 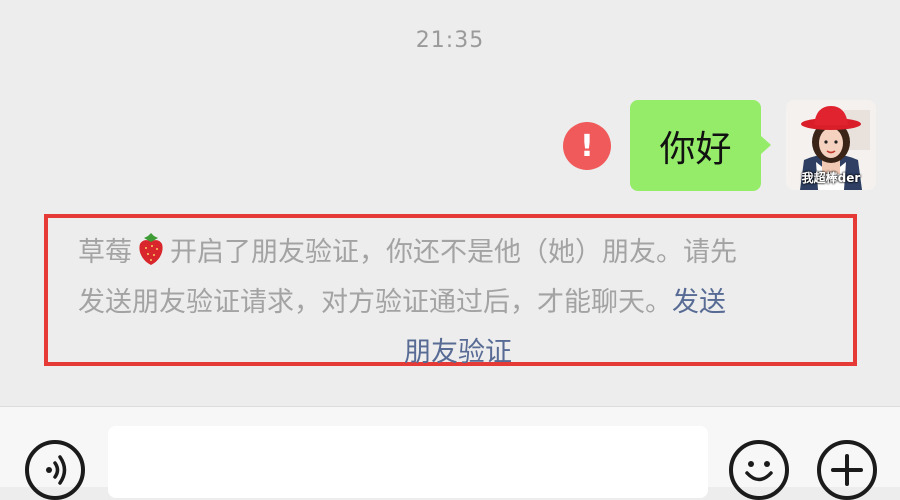 I want to click on send-failed-mark: !, so click(x=587, y=146).